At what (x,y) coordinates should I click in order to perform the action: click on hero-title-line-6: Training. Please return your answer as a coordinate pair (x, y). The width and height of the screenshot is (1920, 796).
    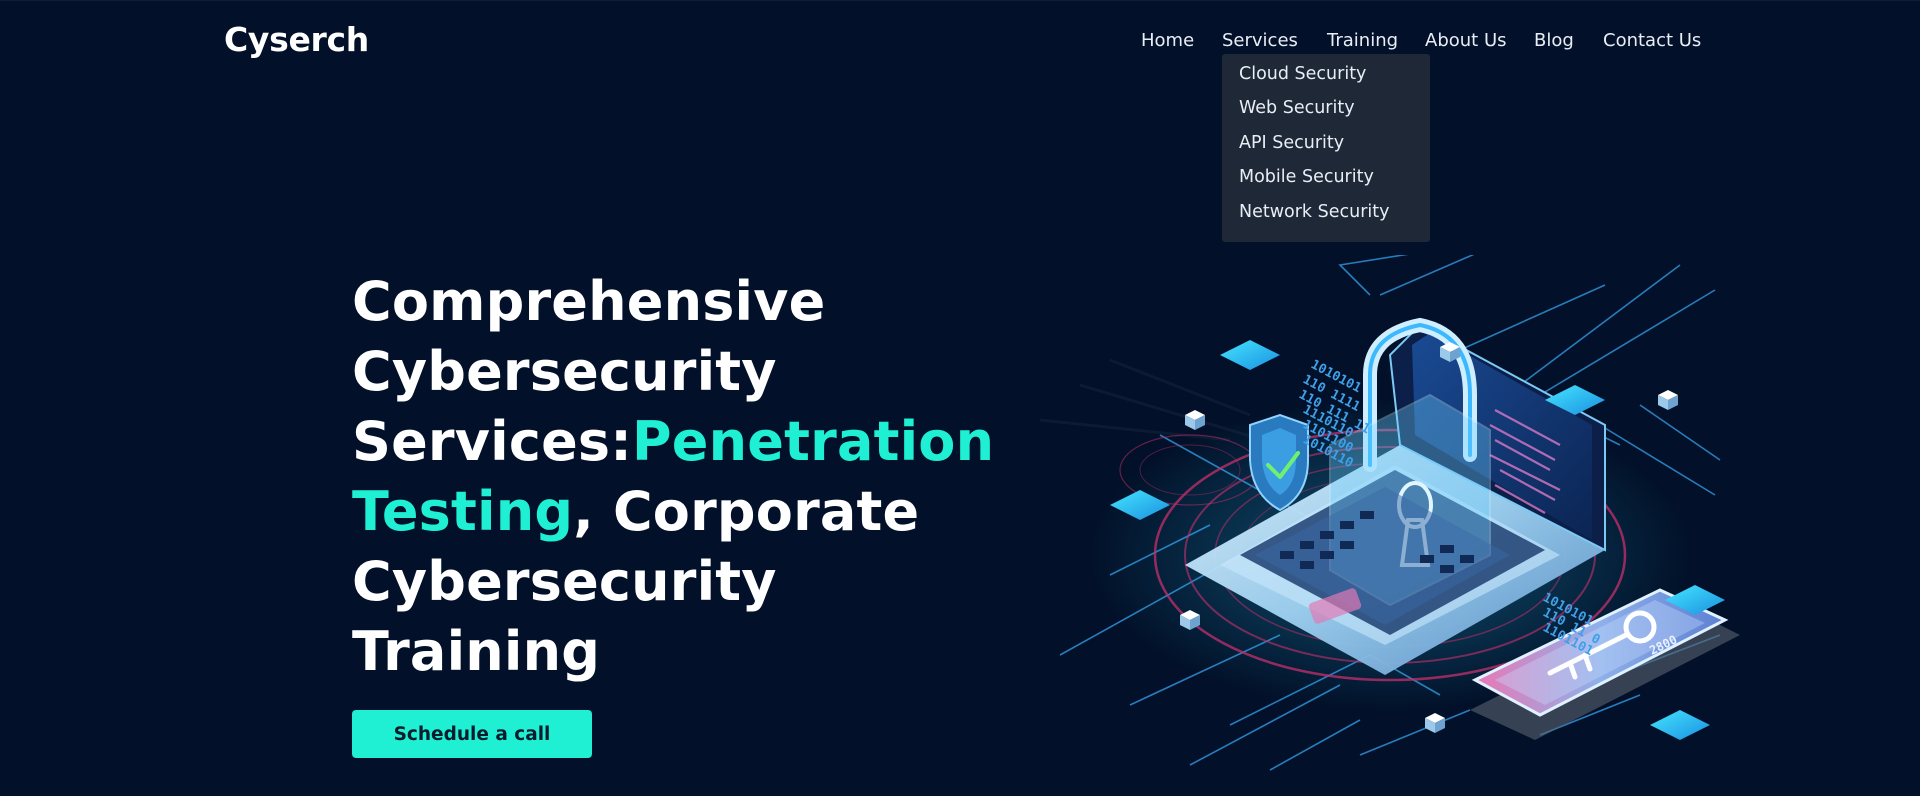
    Looking at the image, I should click on (476, 651).